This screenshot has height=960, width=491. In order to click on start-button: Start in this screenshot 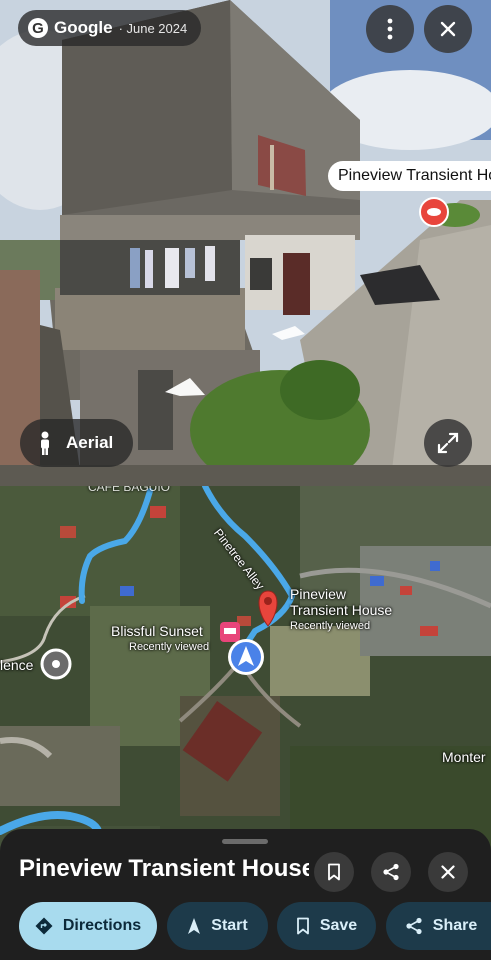, I will do `click(217, 926)`.